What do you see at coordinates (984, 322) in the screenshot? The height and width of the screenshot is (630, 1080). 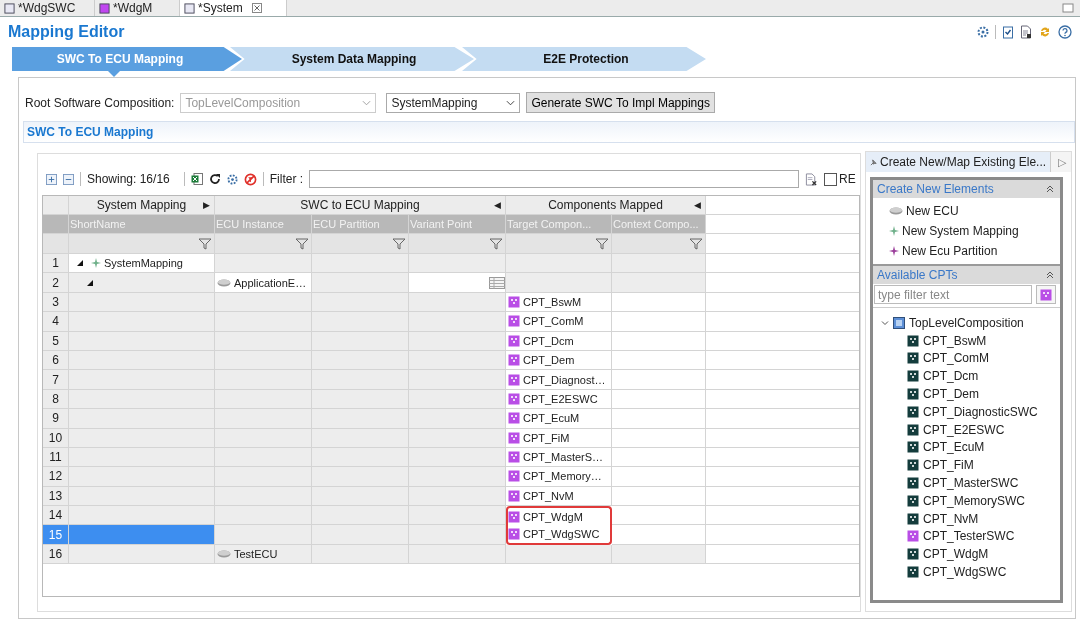 I see `tree-item: TopLevelComposition` at bounding box center [984, 322].